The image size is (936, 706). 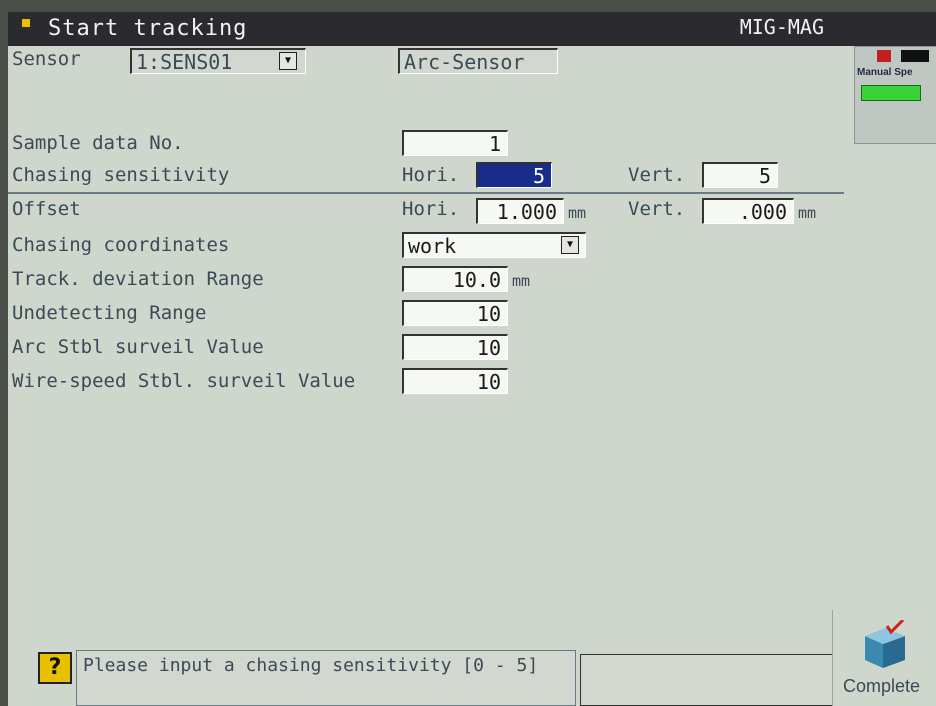 What do you see at coordinates (455, 143) in the screenshot?
I see `sample-data-field: 1` at bounding box center [455, 143].